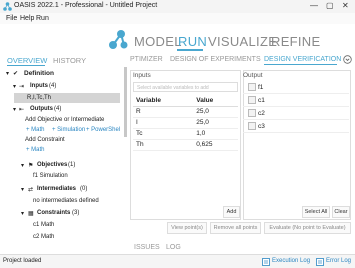 The image size is (355, 268). Describe the element at coordinates (27, 18) in the screenshot. I see `menu-help: Help` at that location.